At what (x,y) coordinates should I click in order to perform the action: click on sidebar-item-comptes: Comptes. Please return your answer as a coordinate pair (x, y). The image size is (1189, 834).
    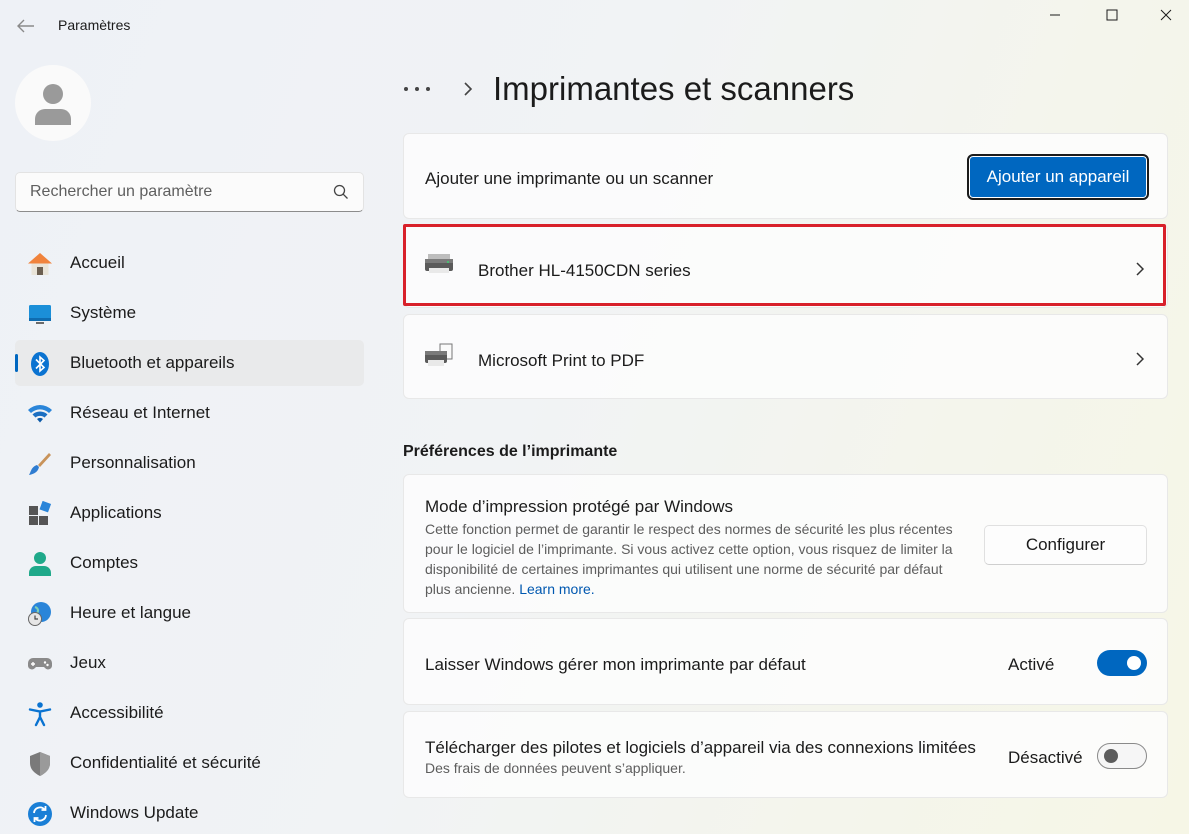
    Looking at the image, I should click on (189, 563).